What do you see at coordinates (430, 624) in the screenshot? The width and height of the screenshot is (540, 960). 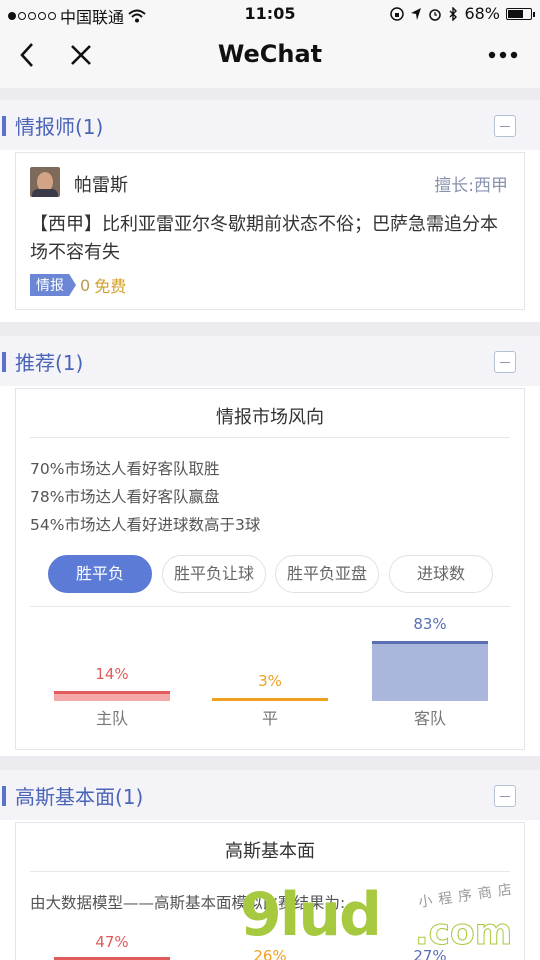 I see `bar-value-label-away: 83%` at bounding box center [430, 624].